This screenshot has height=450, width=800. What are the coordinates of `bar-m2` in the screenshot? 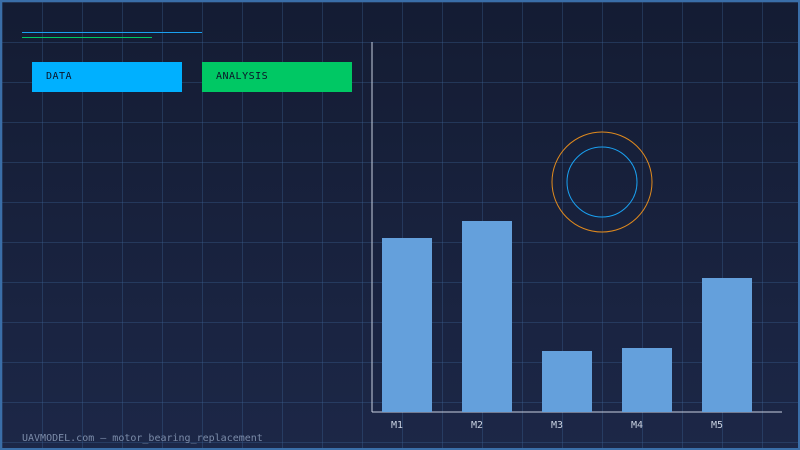 It's located at (487, 316).